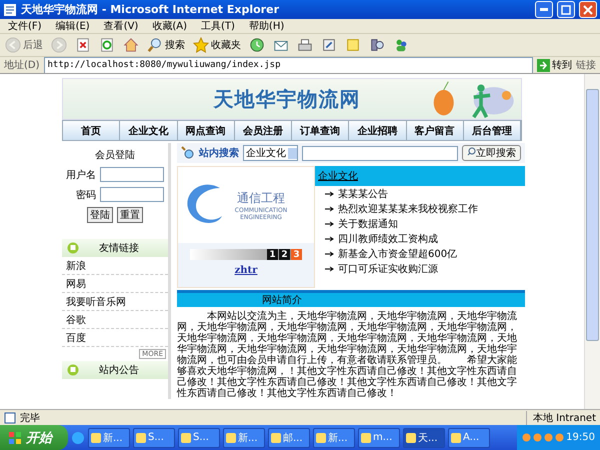 This screenshot has width=600, height=450. What do you see at coordinates (25, 26) in the screenshot?
I see `menu-item: 文件(F)` at bounding box center [25, 26].